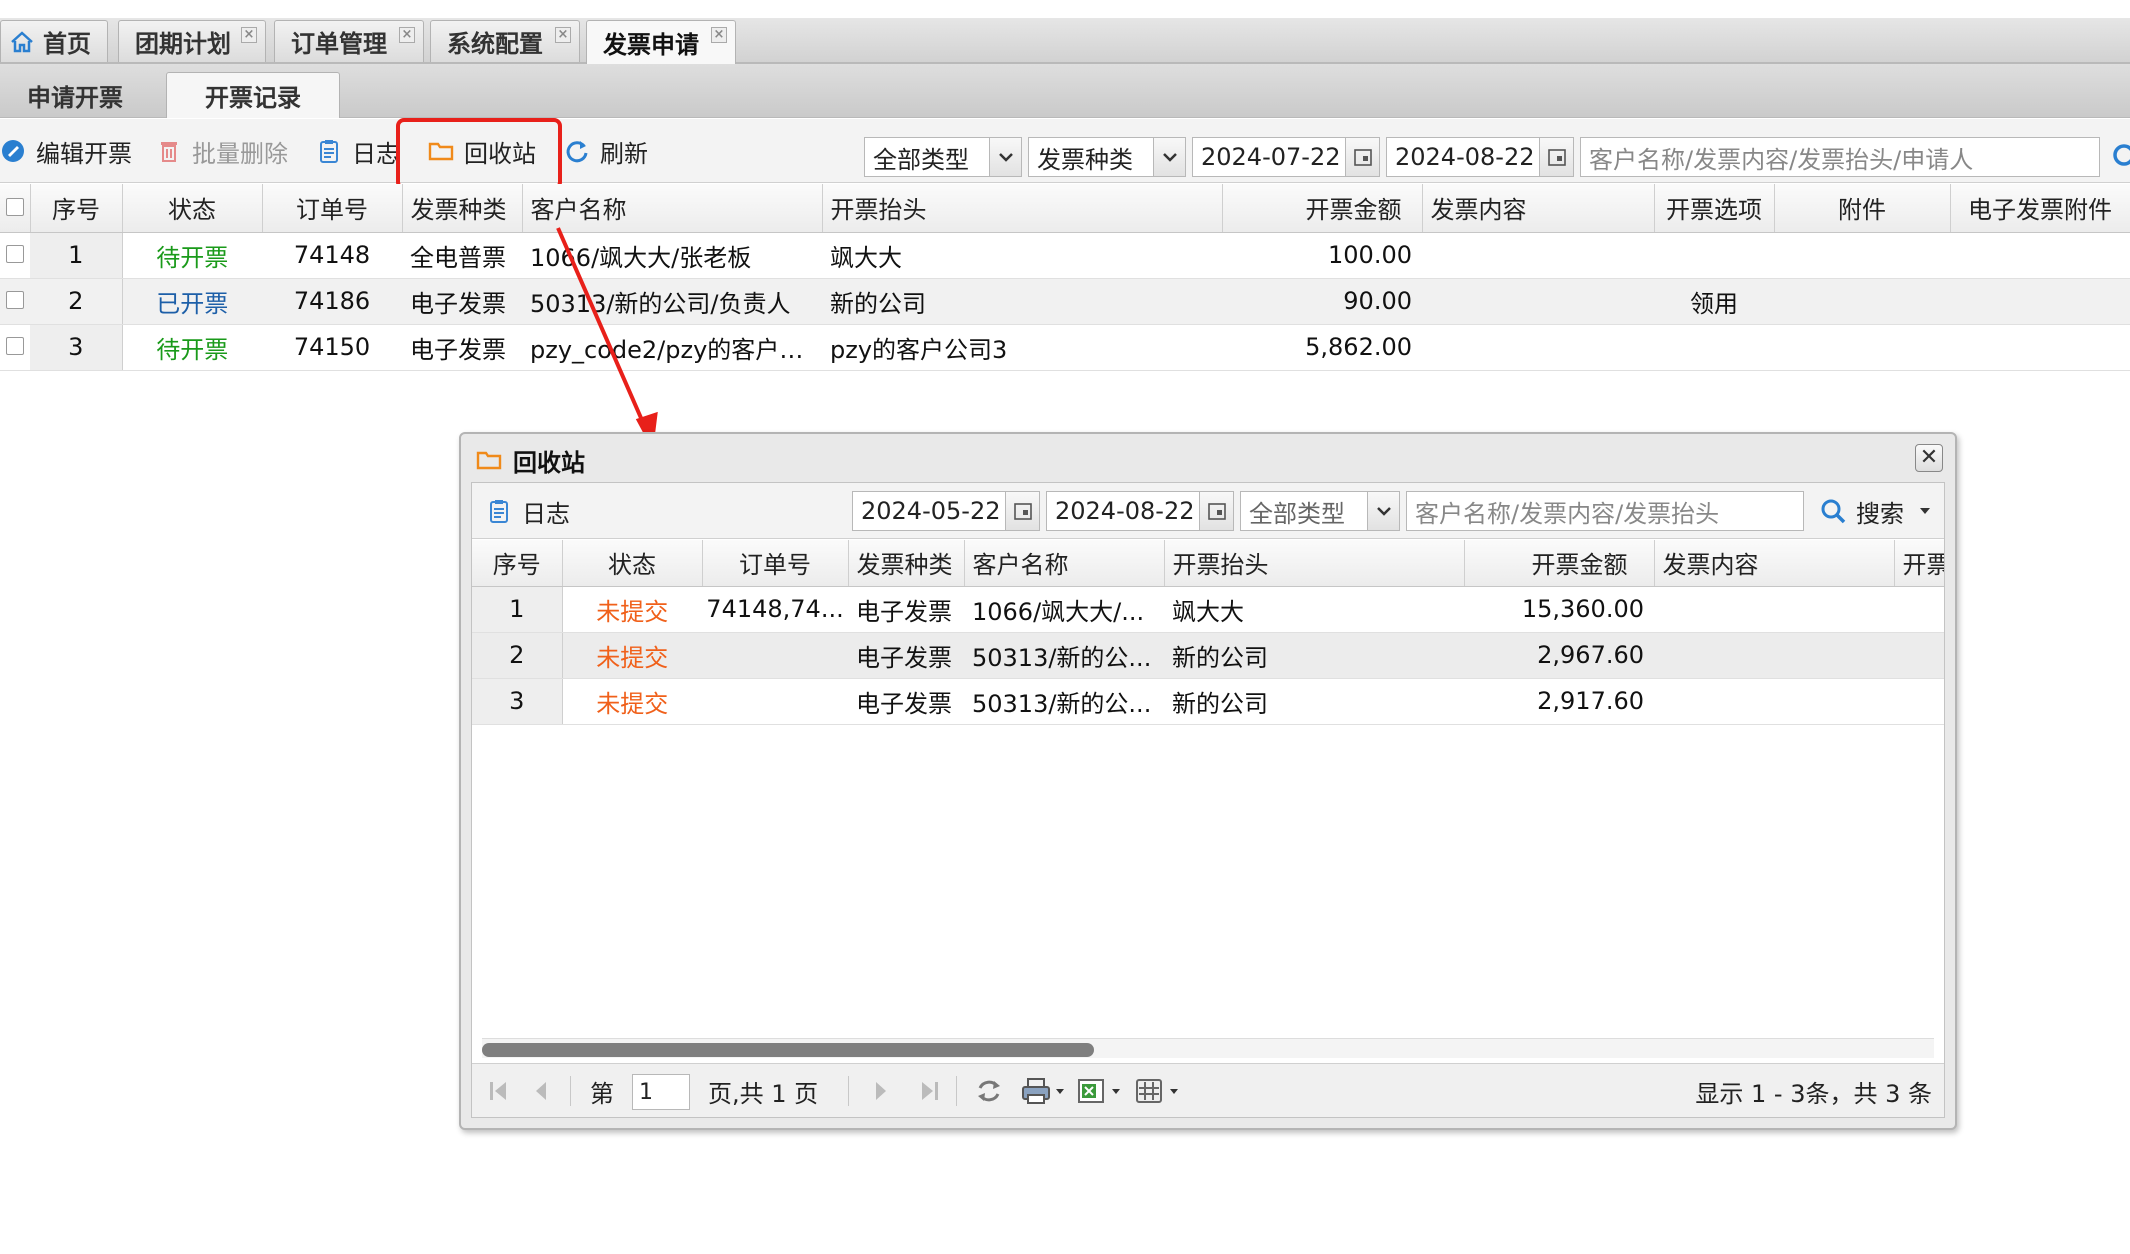 The image size is (2130, 1254). Describe the element at coordinates (1065, 41) in the screenshot. I see `top-tab-strip: 首页 团期计划 × 订单管理 × 系统配置 × 发票申请 ×` at that location.